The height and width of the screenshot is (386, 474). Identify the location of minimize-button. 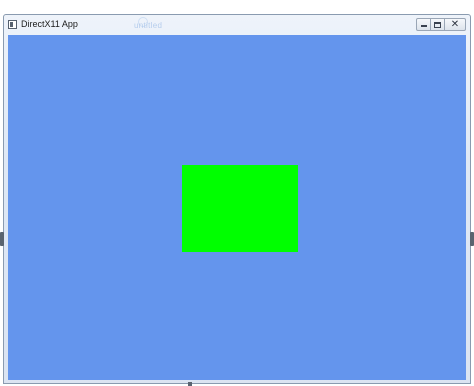
(423, 24).